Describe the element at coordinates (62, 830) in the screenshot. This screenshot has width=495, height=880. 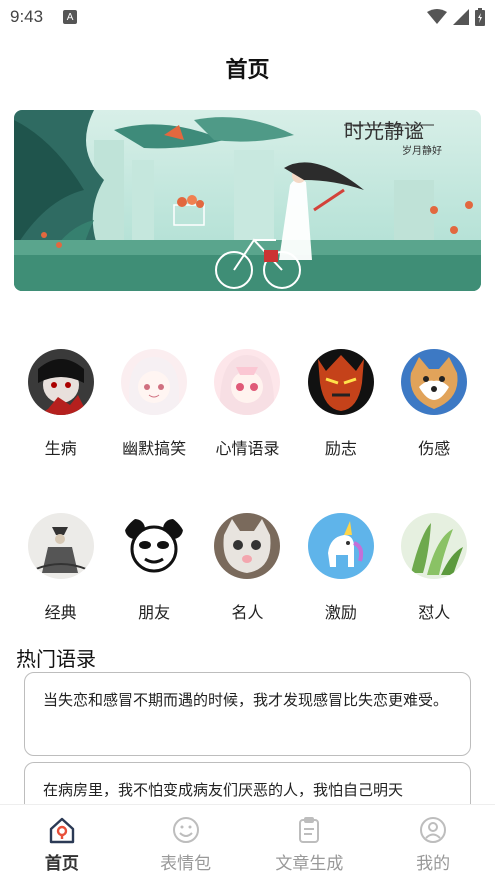
I see `home-icon` at that location.